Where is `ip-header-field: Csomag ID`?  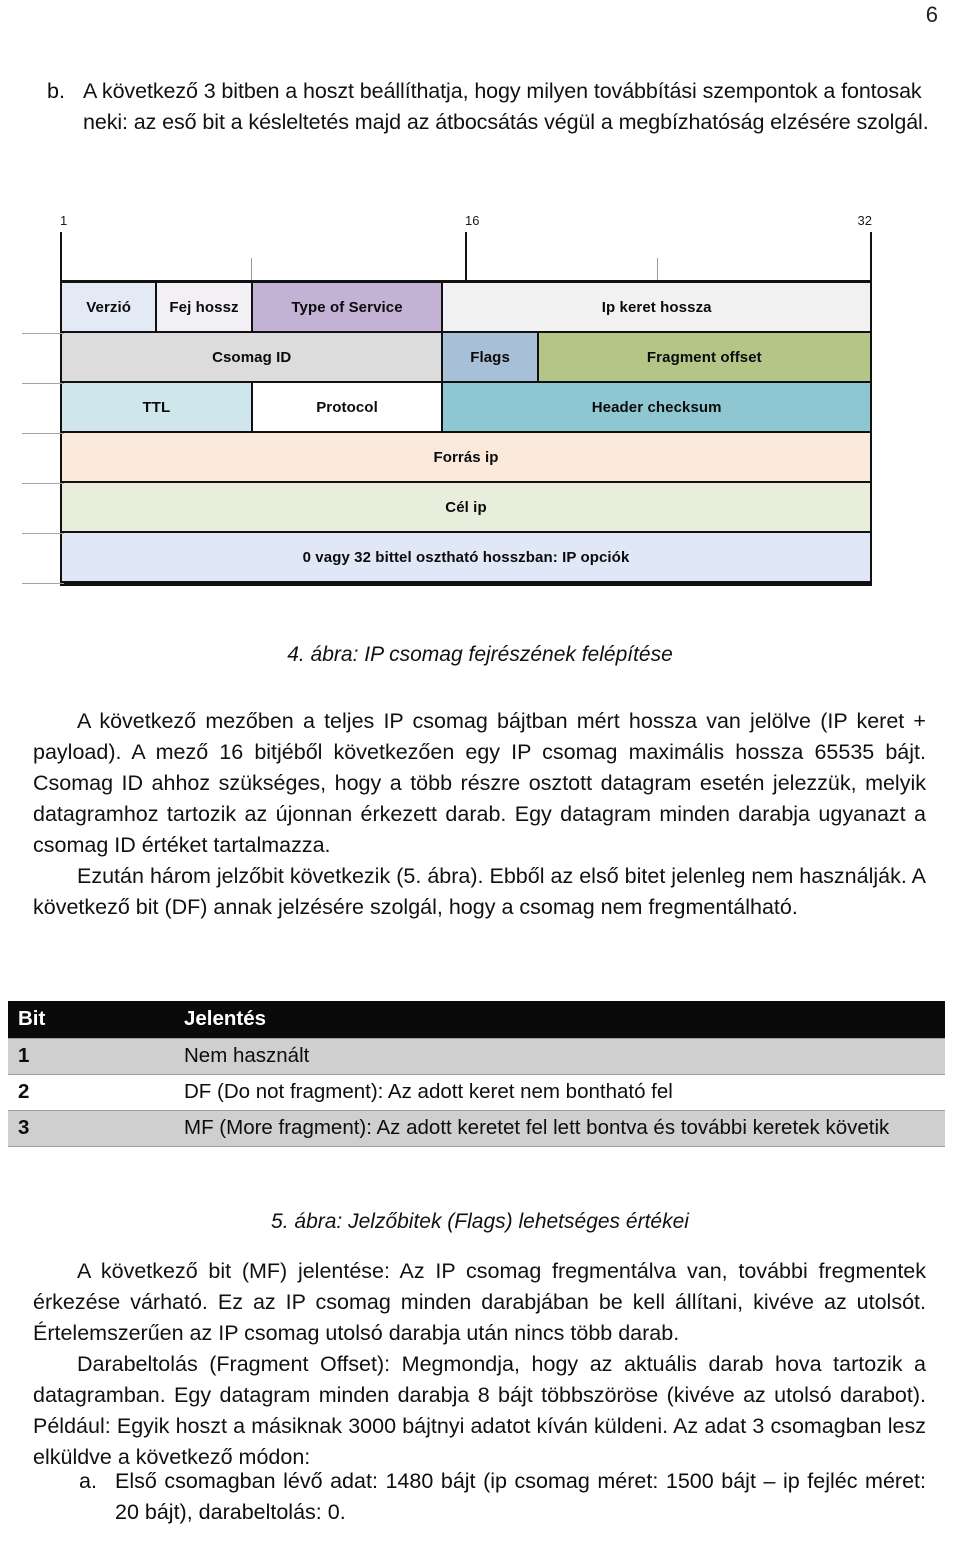 ip-header-field: Csomag ID is located at coordinates (253, 357).